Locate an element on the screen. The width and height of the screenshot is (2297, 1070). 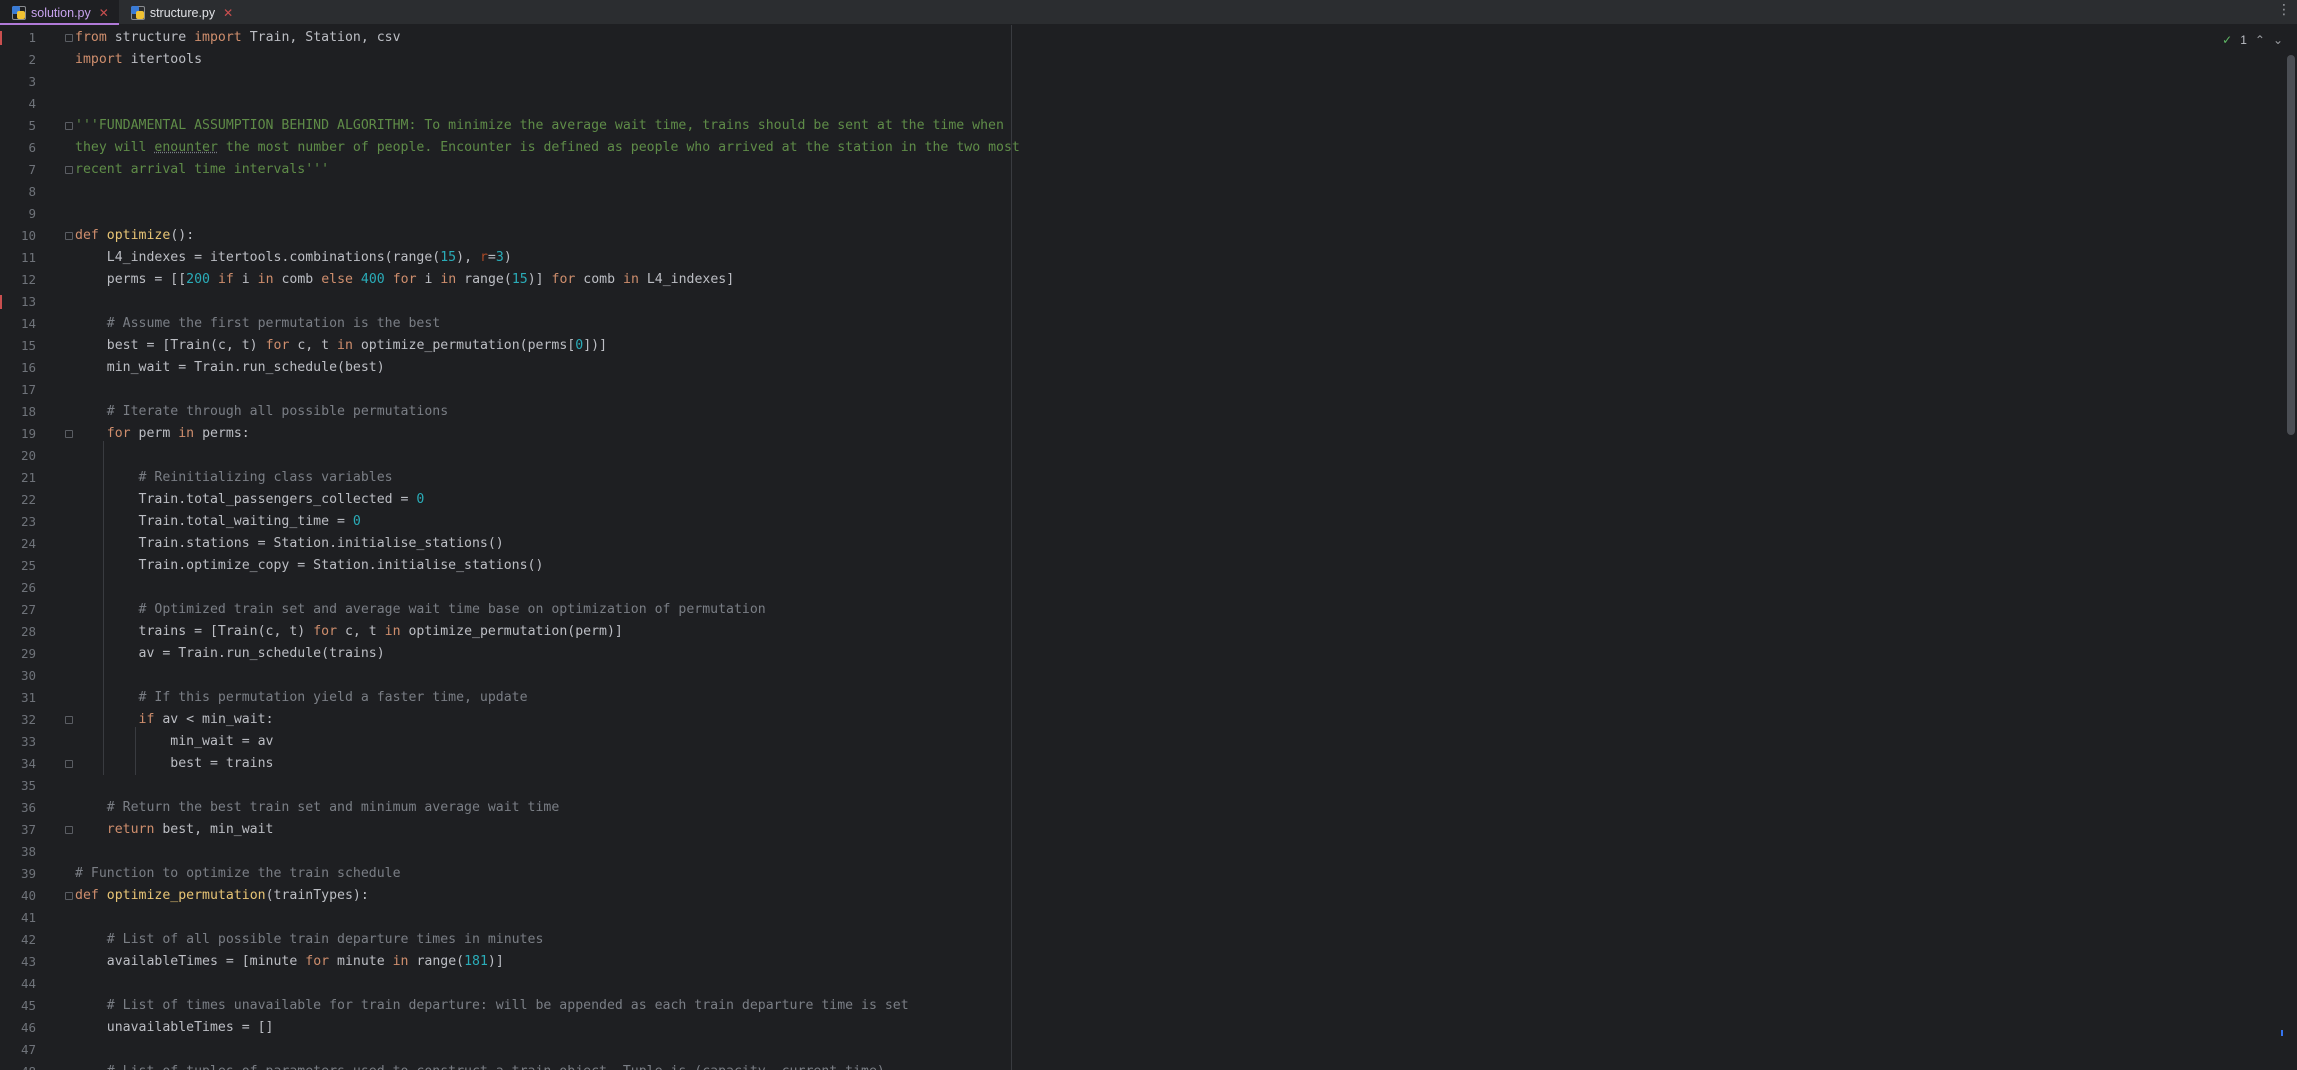
code-token: 400 is located at coordinates (372, 279).